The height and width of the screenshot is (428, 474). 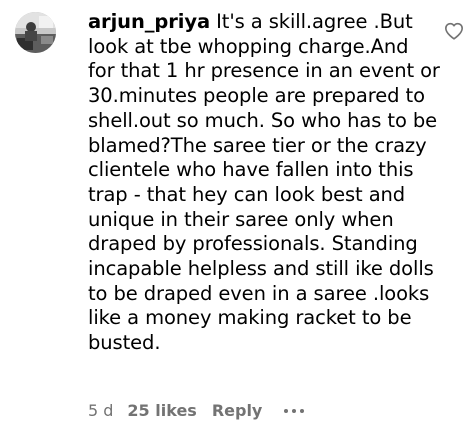 I want to click on more-options-icon, so click(x=294, y=411).